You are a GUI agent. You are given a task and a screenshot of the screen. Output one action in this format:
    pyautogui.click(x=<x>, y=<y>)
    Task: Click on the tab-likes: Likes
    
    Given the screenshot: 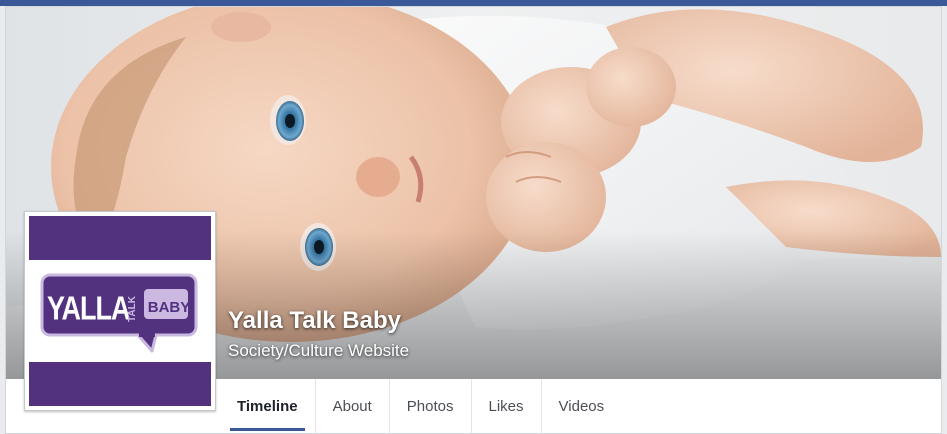 What is the action you would take?
    pyautogui.click(x=507, y=406)
    